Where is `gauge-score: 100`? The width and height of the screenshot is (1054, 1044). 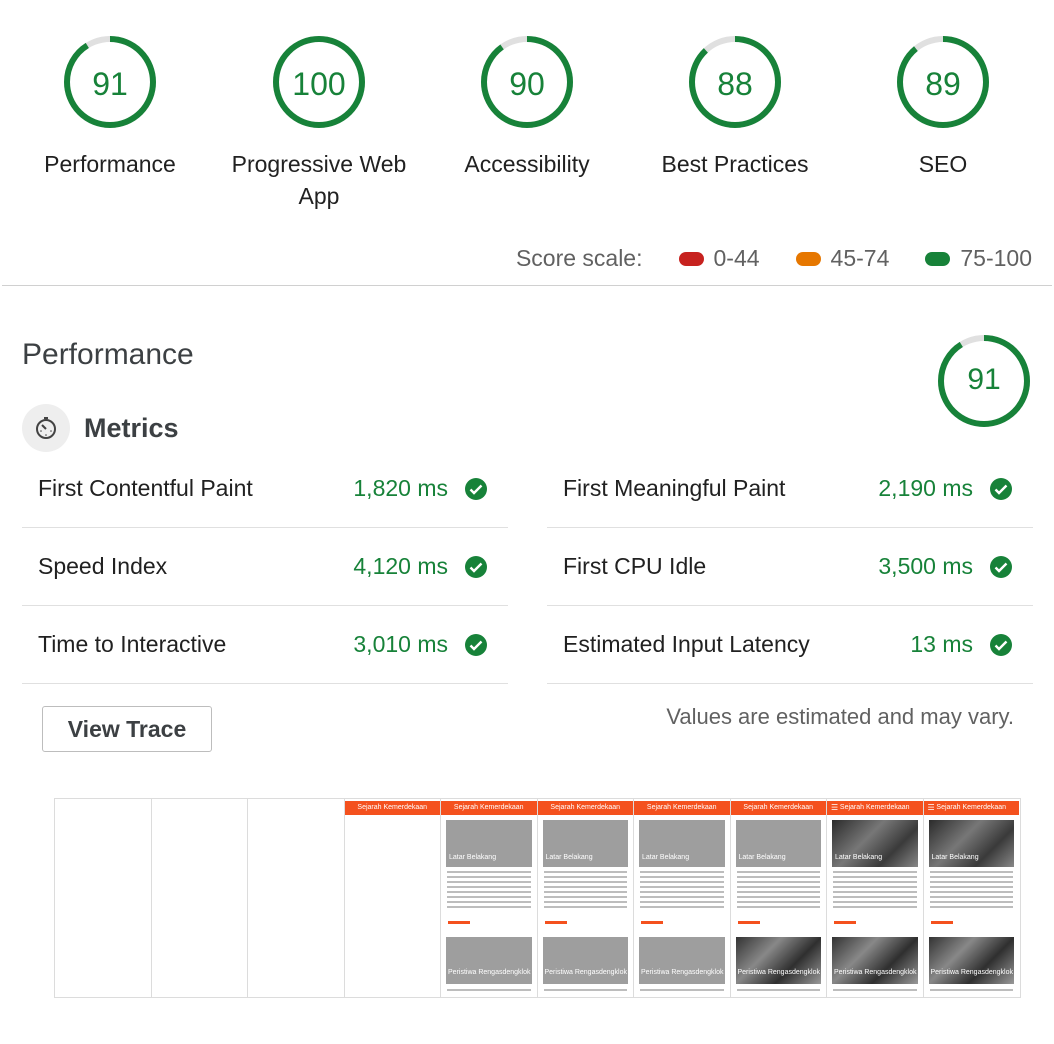
gauge-score: 100 is located at coordinates (319, 84).